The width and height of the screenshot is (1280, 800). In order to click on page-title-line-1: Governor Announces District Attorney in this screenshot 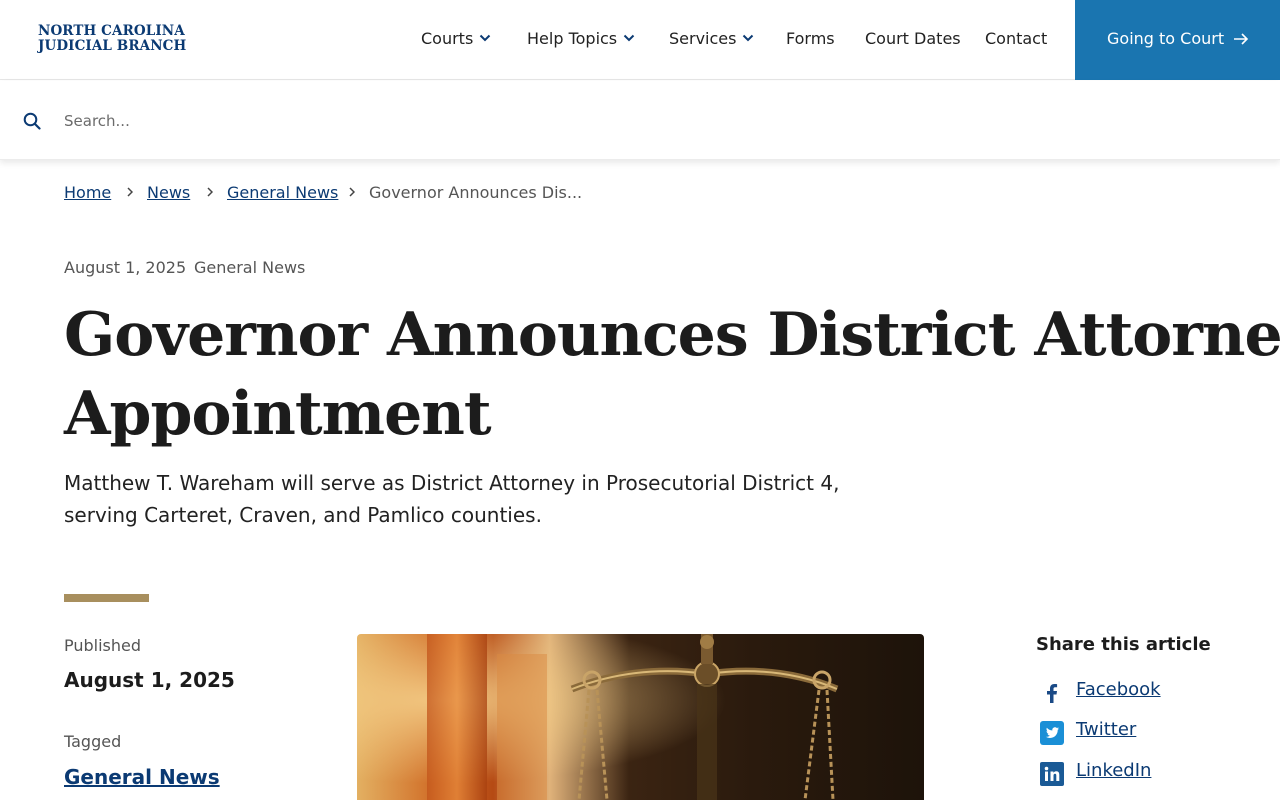, I will do `click(672, 335)`.